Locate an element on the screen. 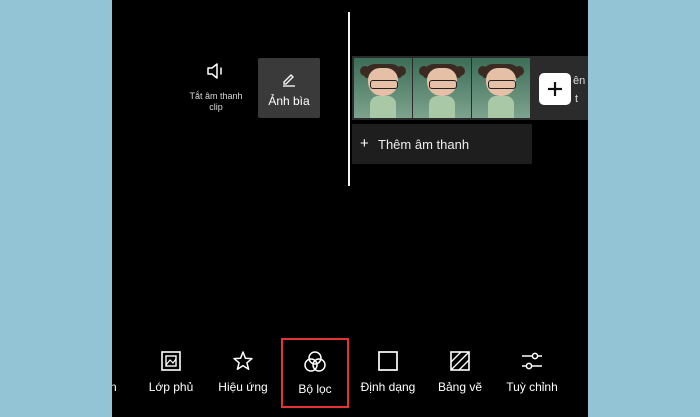 This screenshot has width=700, height=417. speaker-icon is located at coordinates (214, 71).